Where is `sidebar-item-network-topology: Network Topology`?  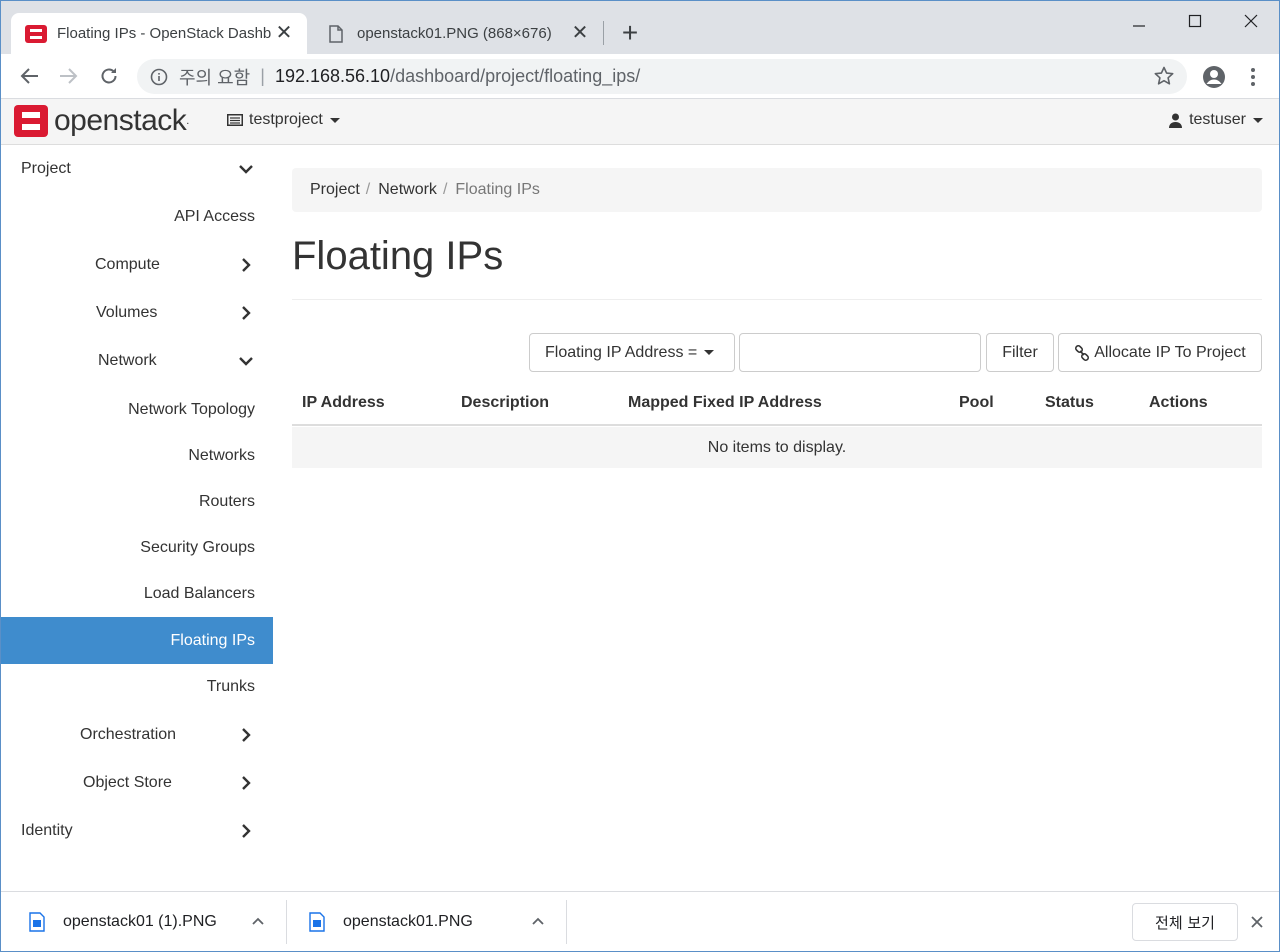
sidebar-item-network-topology: Network Topology is located at coordinates (137, 410).